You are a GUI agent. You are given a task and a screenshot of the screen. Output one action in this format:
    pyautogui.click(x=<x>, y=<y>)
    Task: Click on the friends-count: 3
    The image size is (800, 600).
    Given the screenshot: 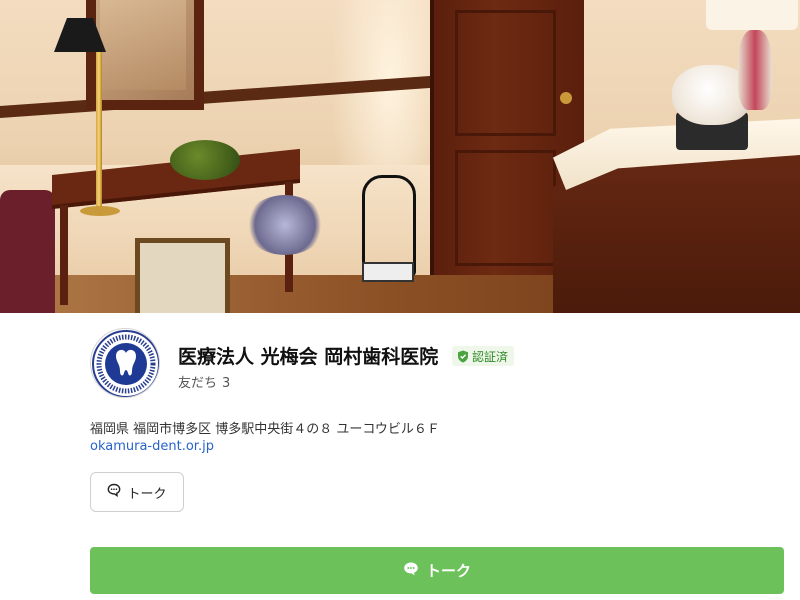 What is the action you would take?
    pyautogui.click(x=226, y=383)
    